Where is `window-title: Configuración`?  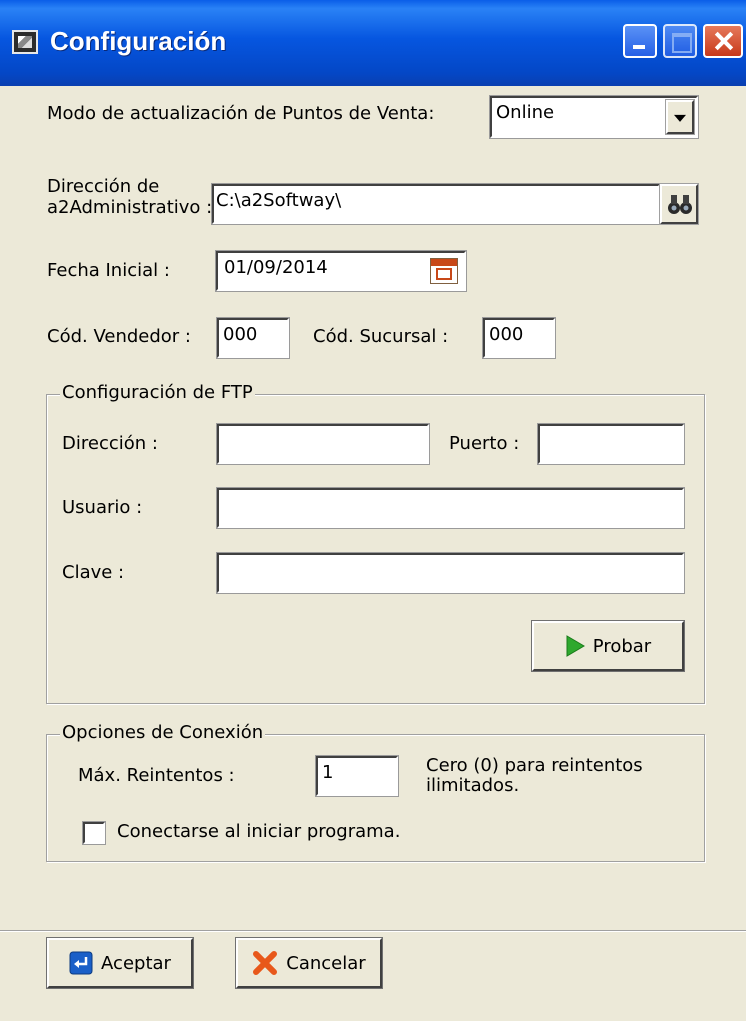
window-title: Configuración is located at coordinates (138, 41).